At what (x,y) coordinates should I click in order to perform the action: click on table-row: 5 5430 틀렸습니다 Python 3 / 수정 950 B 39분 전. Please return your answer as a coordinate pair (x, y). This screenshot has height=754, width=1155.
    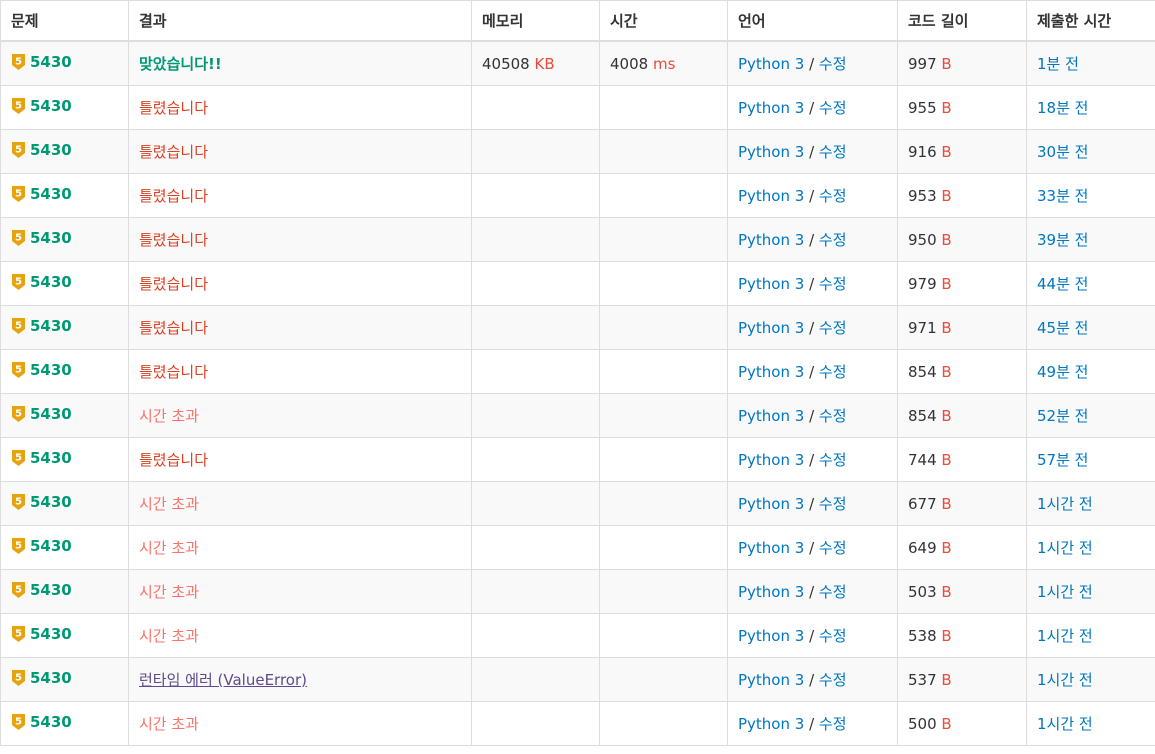
    Looking at the image, I should click on (577, 239).